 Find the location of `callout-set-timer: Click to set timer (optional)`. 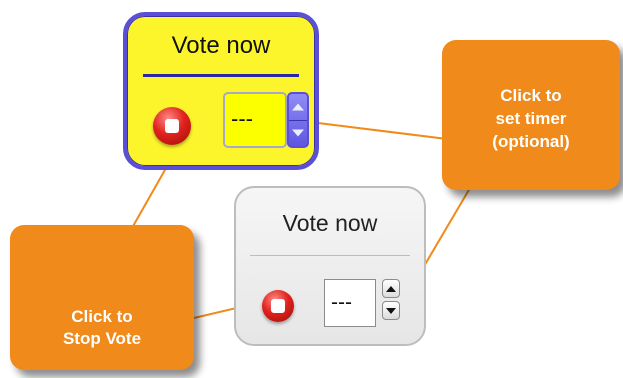

callout-set-timer: Click to set timer (optional) is located at coordinates (531, 115).